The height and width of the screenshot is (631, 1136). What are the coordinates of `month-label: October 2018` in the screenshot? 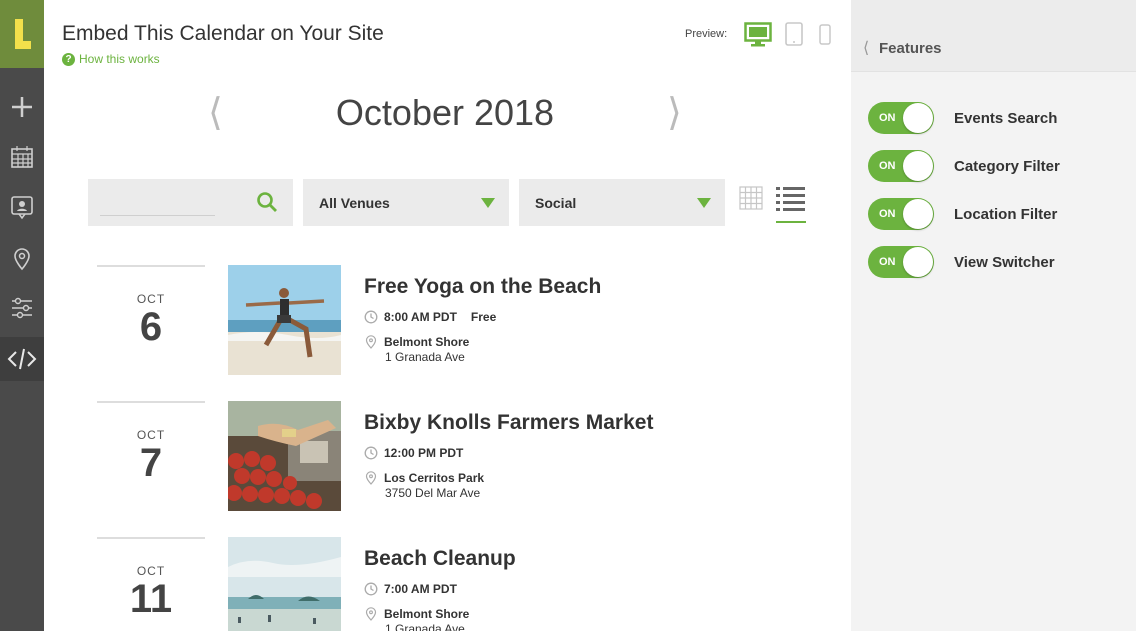 It's located at (445, 112).